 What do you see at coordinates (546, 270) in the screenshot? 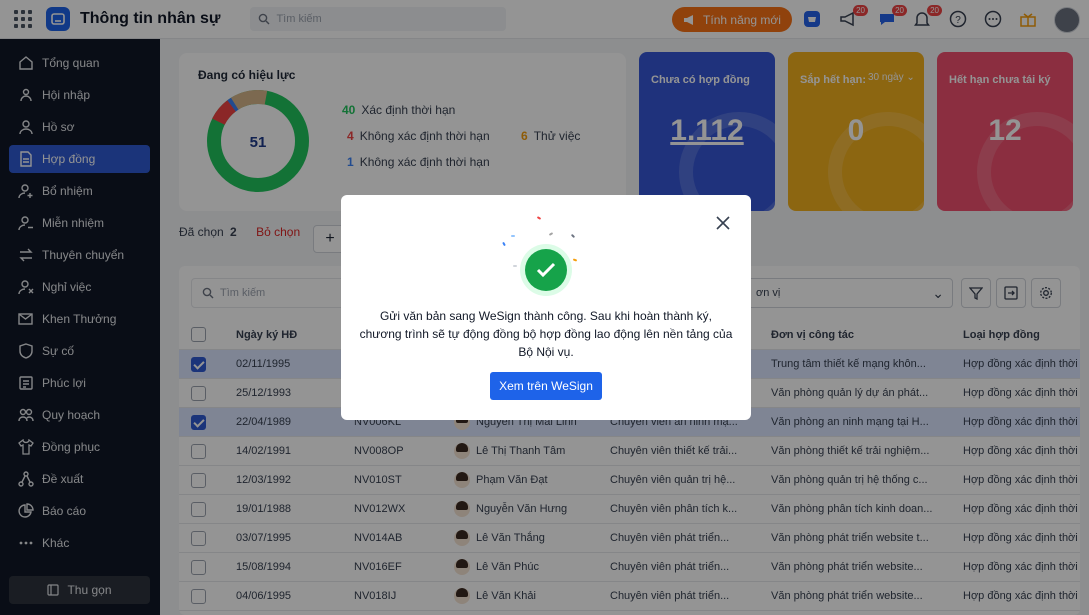
I see `success-check-icon` at bounding box center [546, 270].